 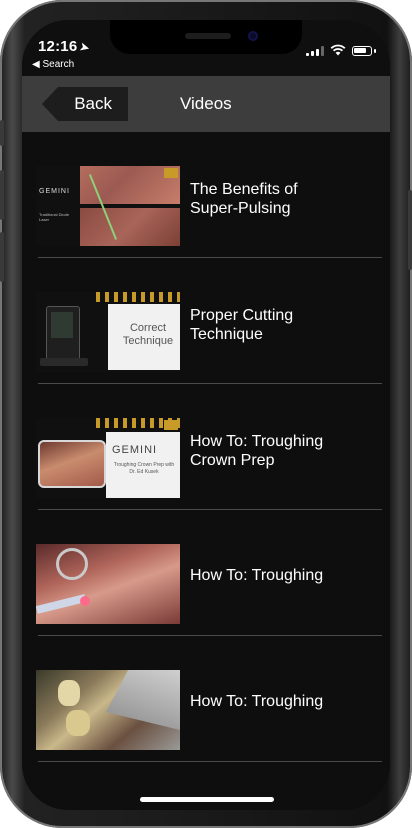 I want to click on speaker-grille, so click(x=208, y=36).